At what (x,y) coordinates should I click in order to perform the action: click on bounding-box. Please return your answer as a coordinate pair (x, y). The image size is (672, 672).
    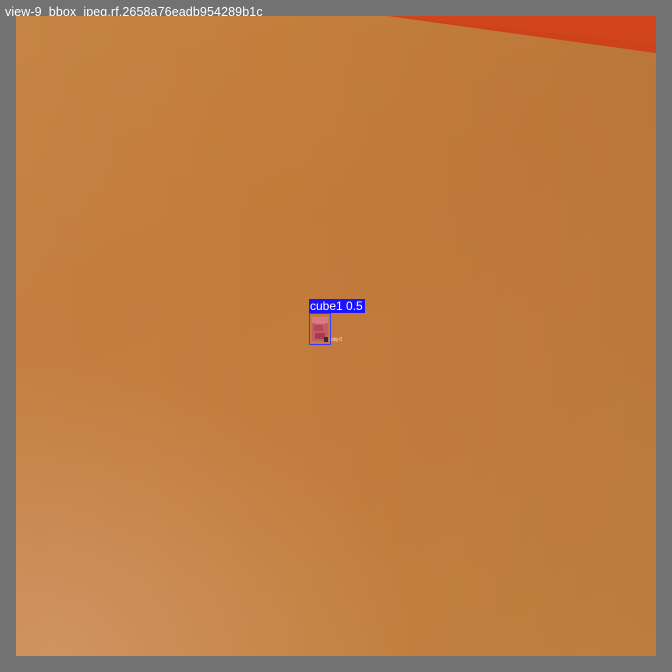
    Looking at the image, I should click on (320, 329).